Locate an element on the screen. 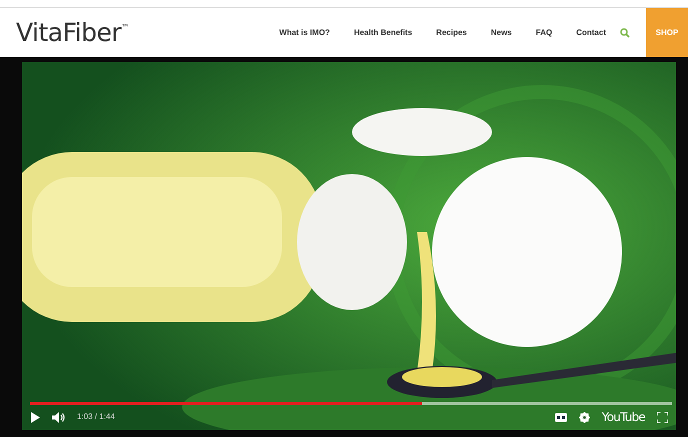 Image resolution: width=688 pixels, height=437 pixels. time-display: 1:03 / 1:44 is located at coordinates (96, 417).